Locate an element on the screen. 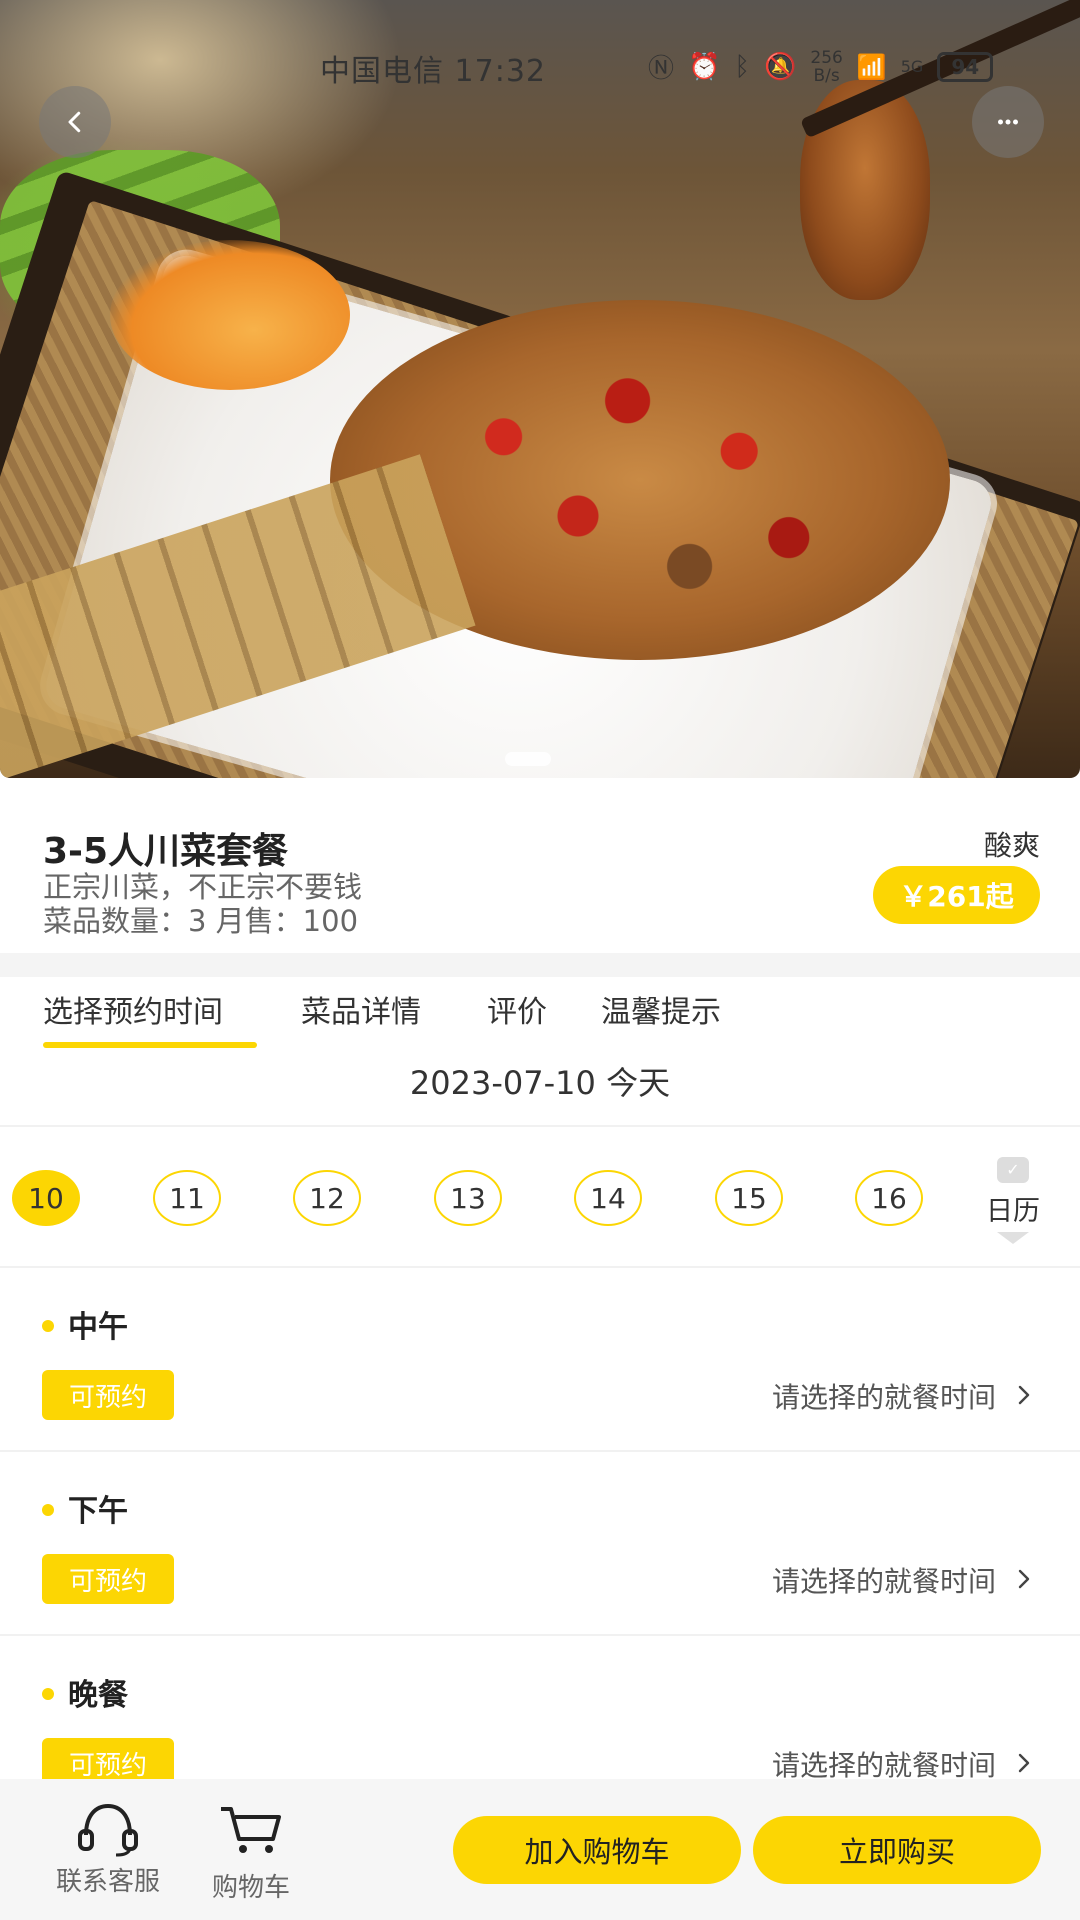 This screenshot has height=1920, width=1080. headset-icon is located at coordinates (108, 1830).